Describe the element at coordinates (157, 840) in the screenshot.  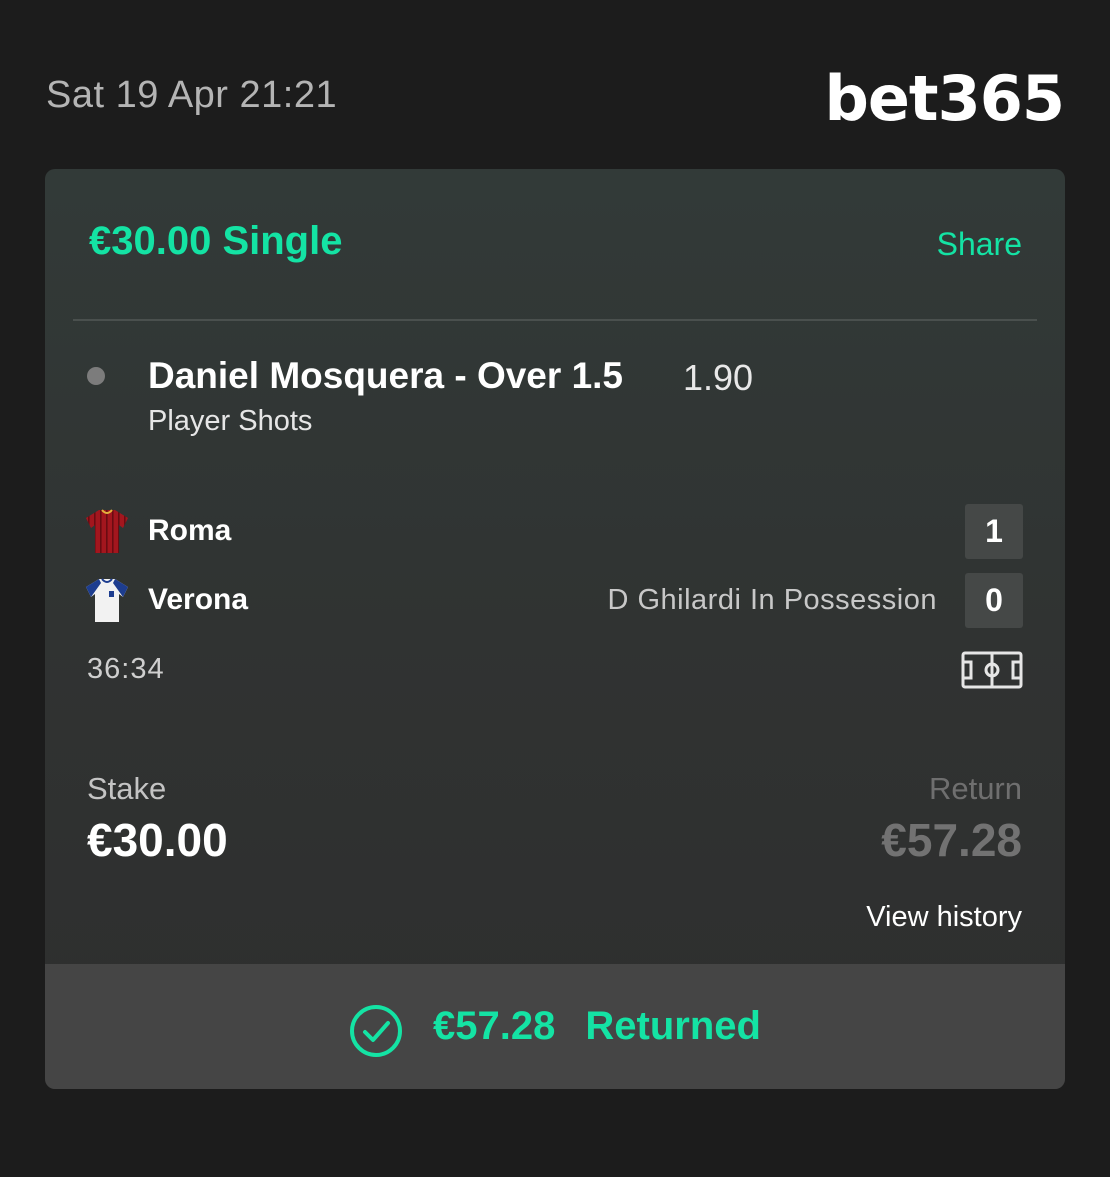
I see `stake-value: €30.00` at that location.